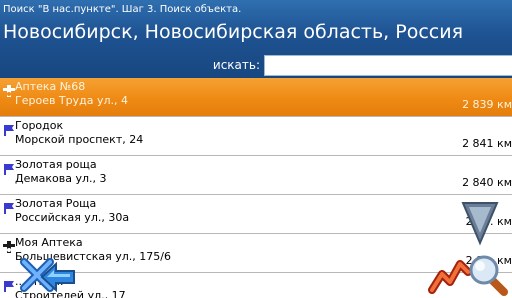 The width and height of the screenshot is (512, 298). What do you see at coordinates (56, 203) in the screenshot?
I see `item-name: Золотая Роща` at bounding box center [56, 203].